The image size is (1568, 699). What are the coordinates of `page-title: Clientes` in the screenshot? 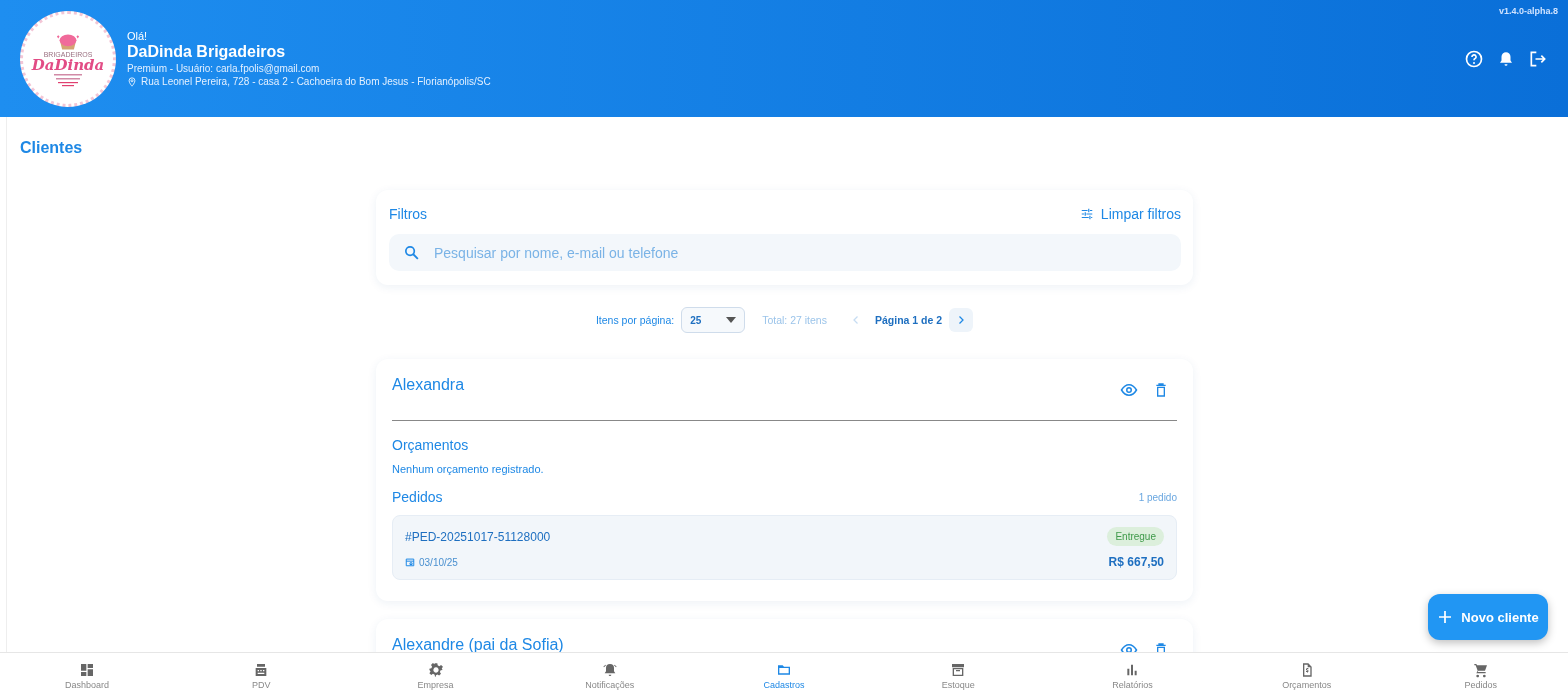 It's located at (52, 148).